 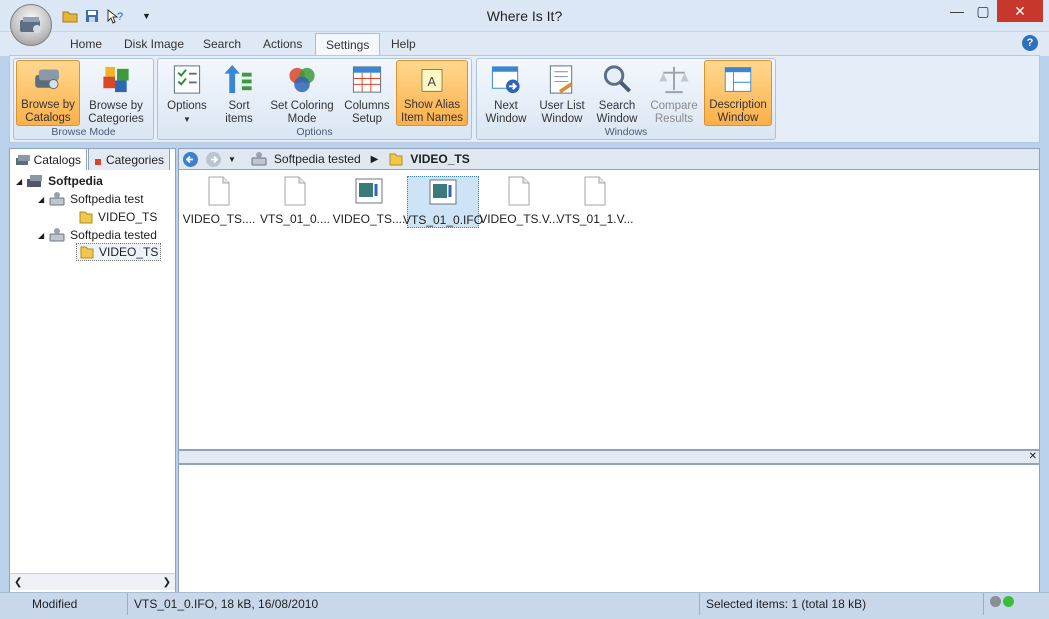 What do you see at coordinates (86, 44) in the screenshot?
I see `tab-home: Home` at bounding box center [86, 44].